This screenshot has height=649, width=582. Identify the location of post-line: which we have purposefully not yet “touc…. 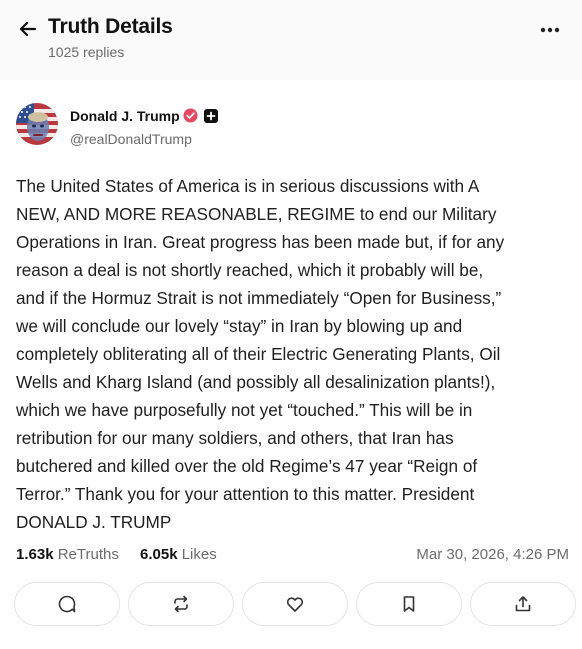
(244, 410).